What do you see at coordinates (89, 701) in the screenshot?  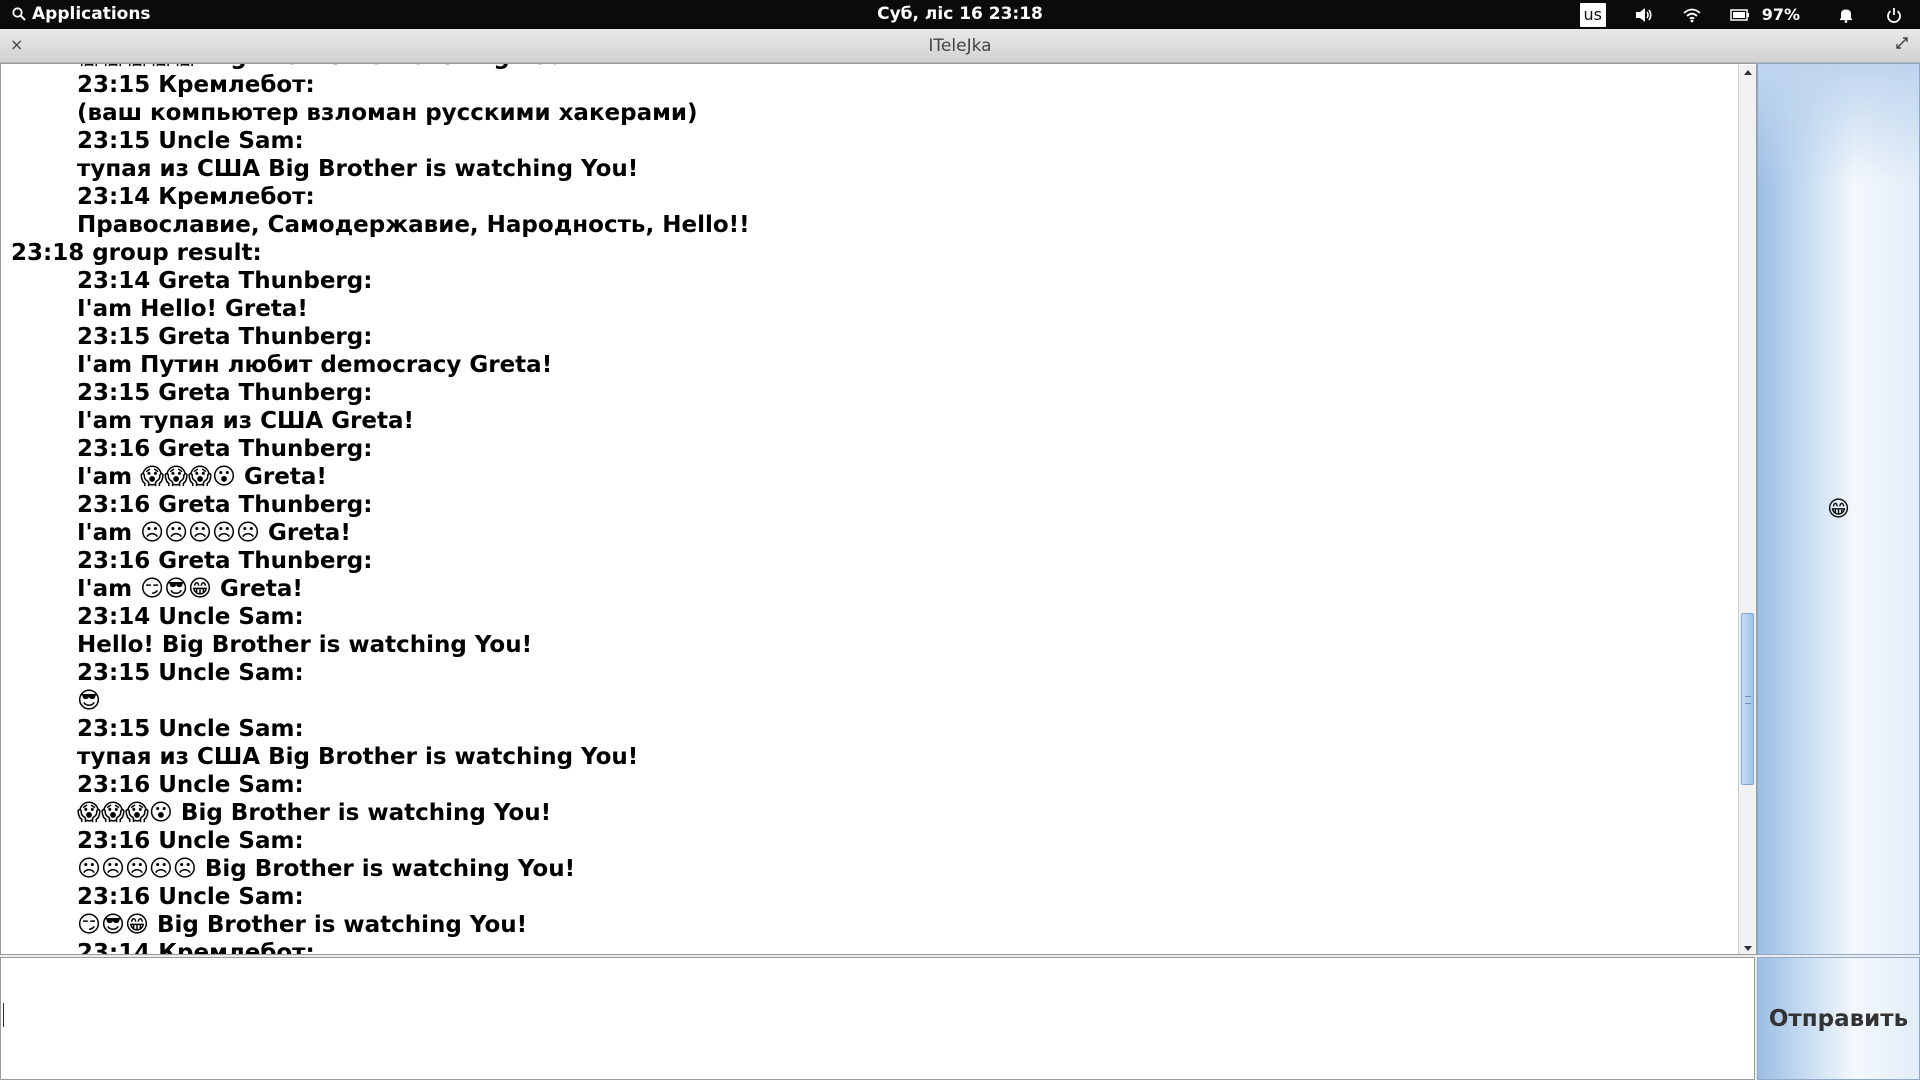 I see `chat-message-line: 😎` at bounding box center [89, 701].